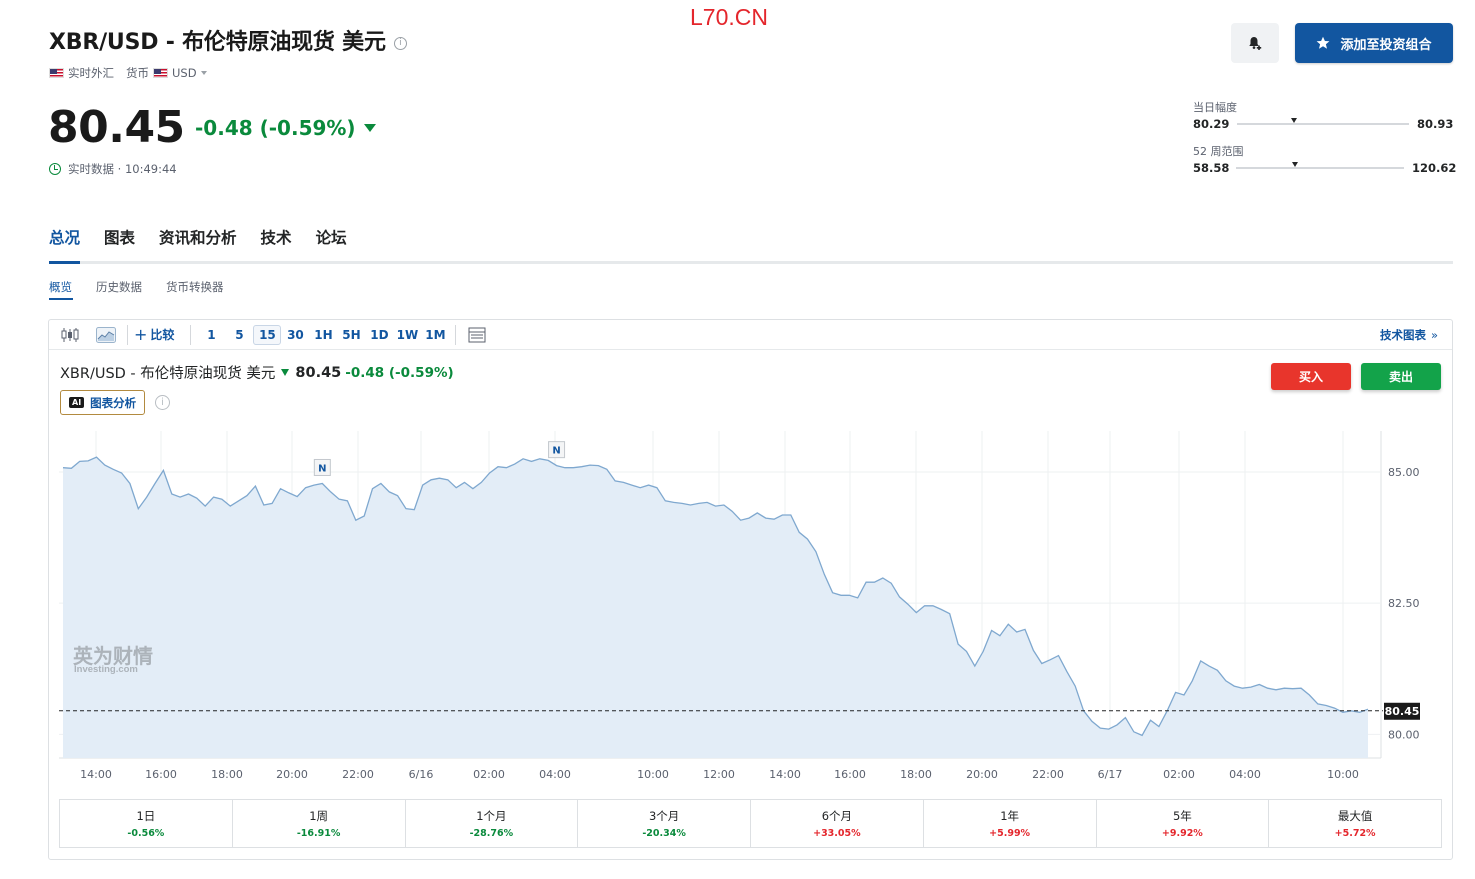 The image size is (1475, 879). What do you see at coordinates (106, 335) in the screenshot?
I see `area-chart-icon` at bounding box center [106, 335].